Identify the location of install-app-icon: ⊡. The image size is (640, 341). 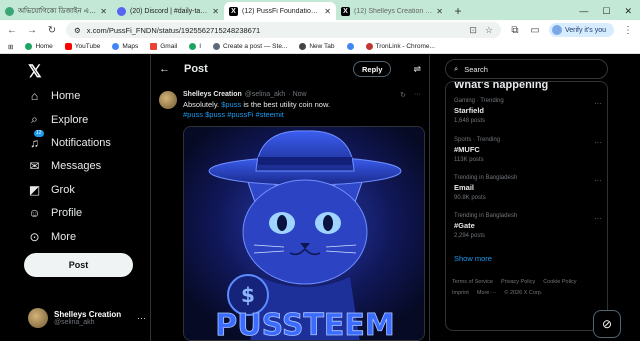
(473, 30).